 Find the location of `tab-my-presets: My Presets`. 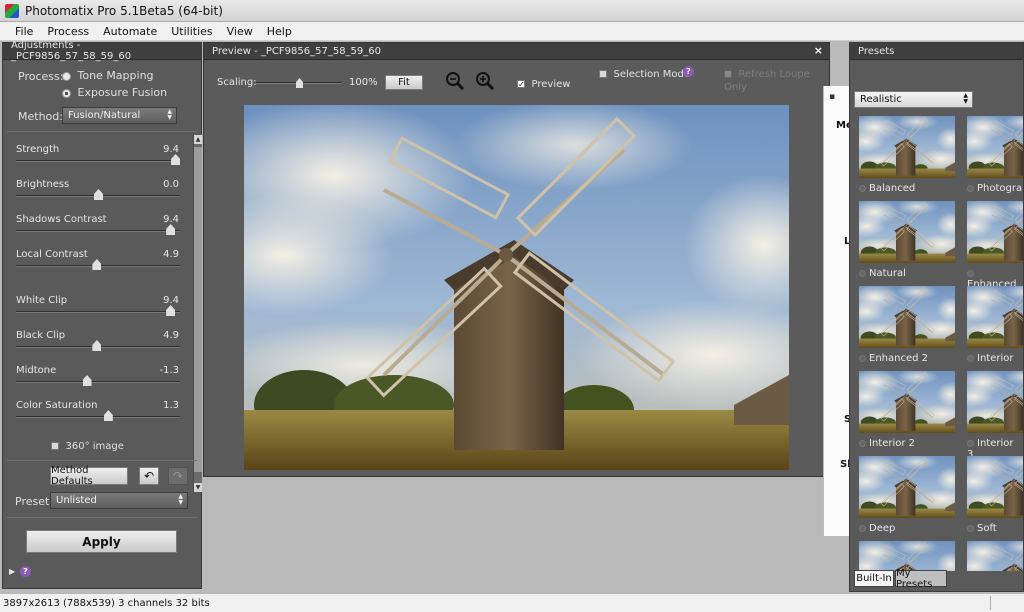

tab-my-presets: My Presets is located at coordinates (921, 578).